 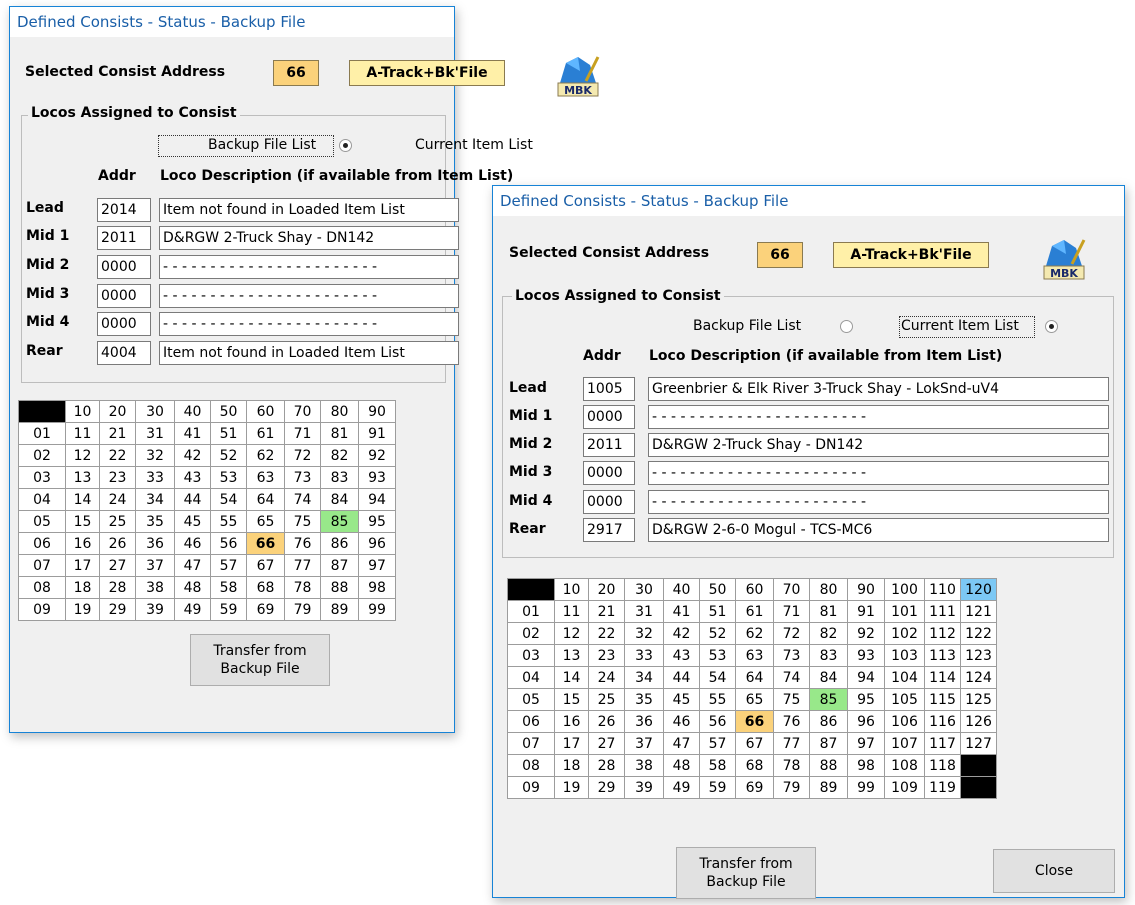 What do you see at coordinates (609, 473) in the screenshot?
I see `addr-field-mid3: 0000` at bounding box center [609, 473].